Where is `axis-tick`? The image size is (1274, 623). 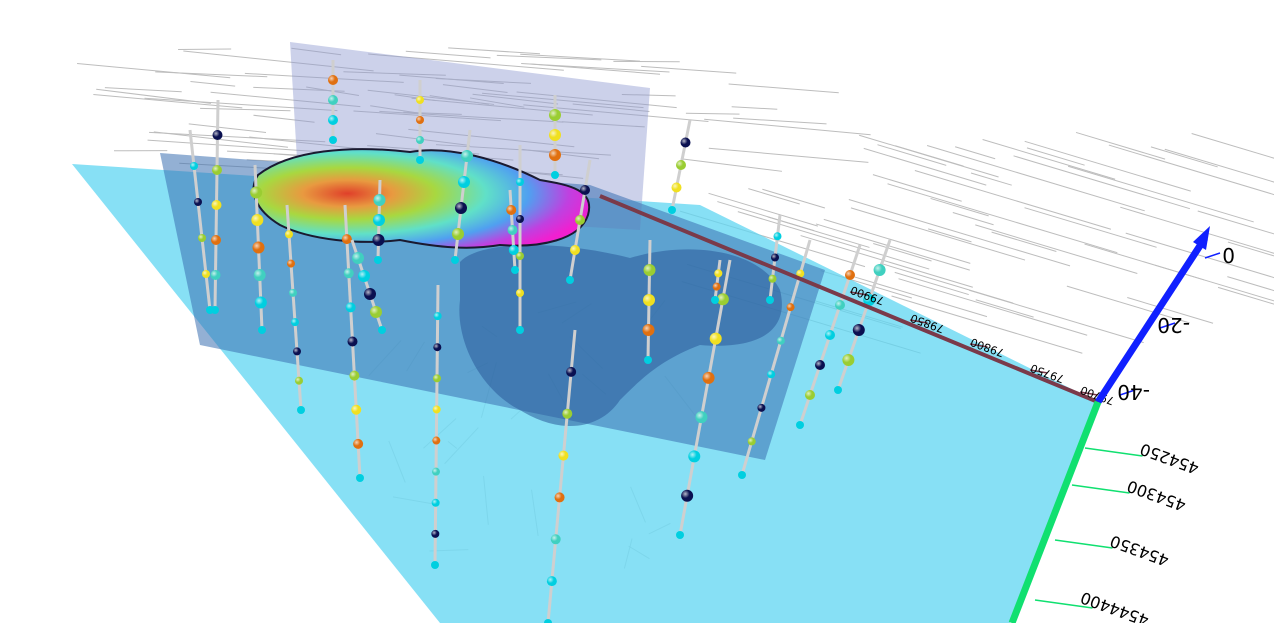 axis-tick is located at coordinates (1083, 544).